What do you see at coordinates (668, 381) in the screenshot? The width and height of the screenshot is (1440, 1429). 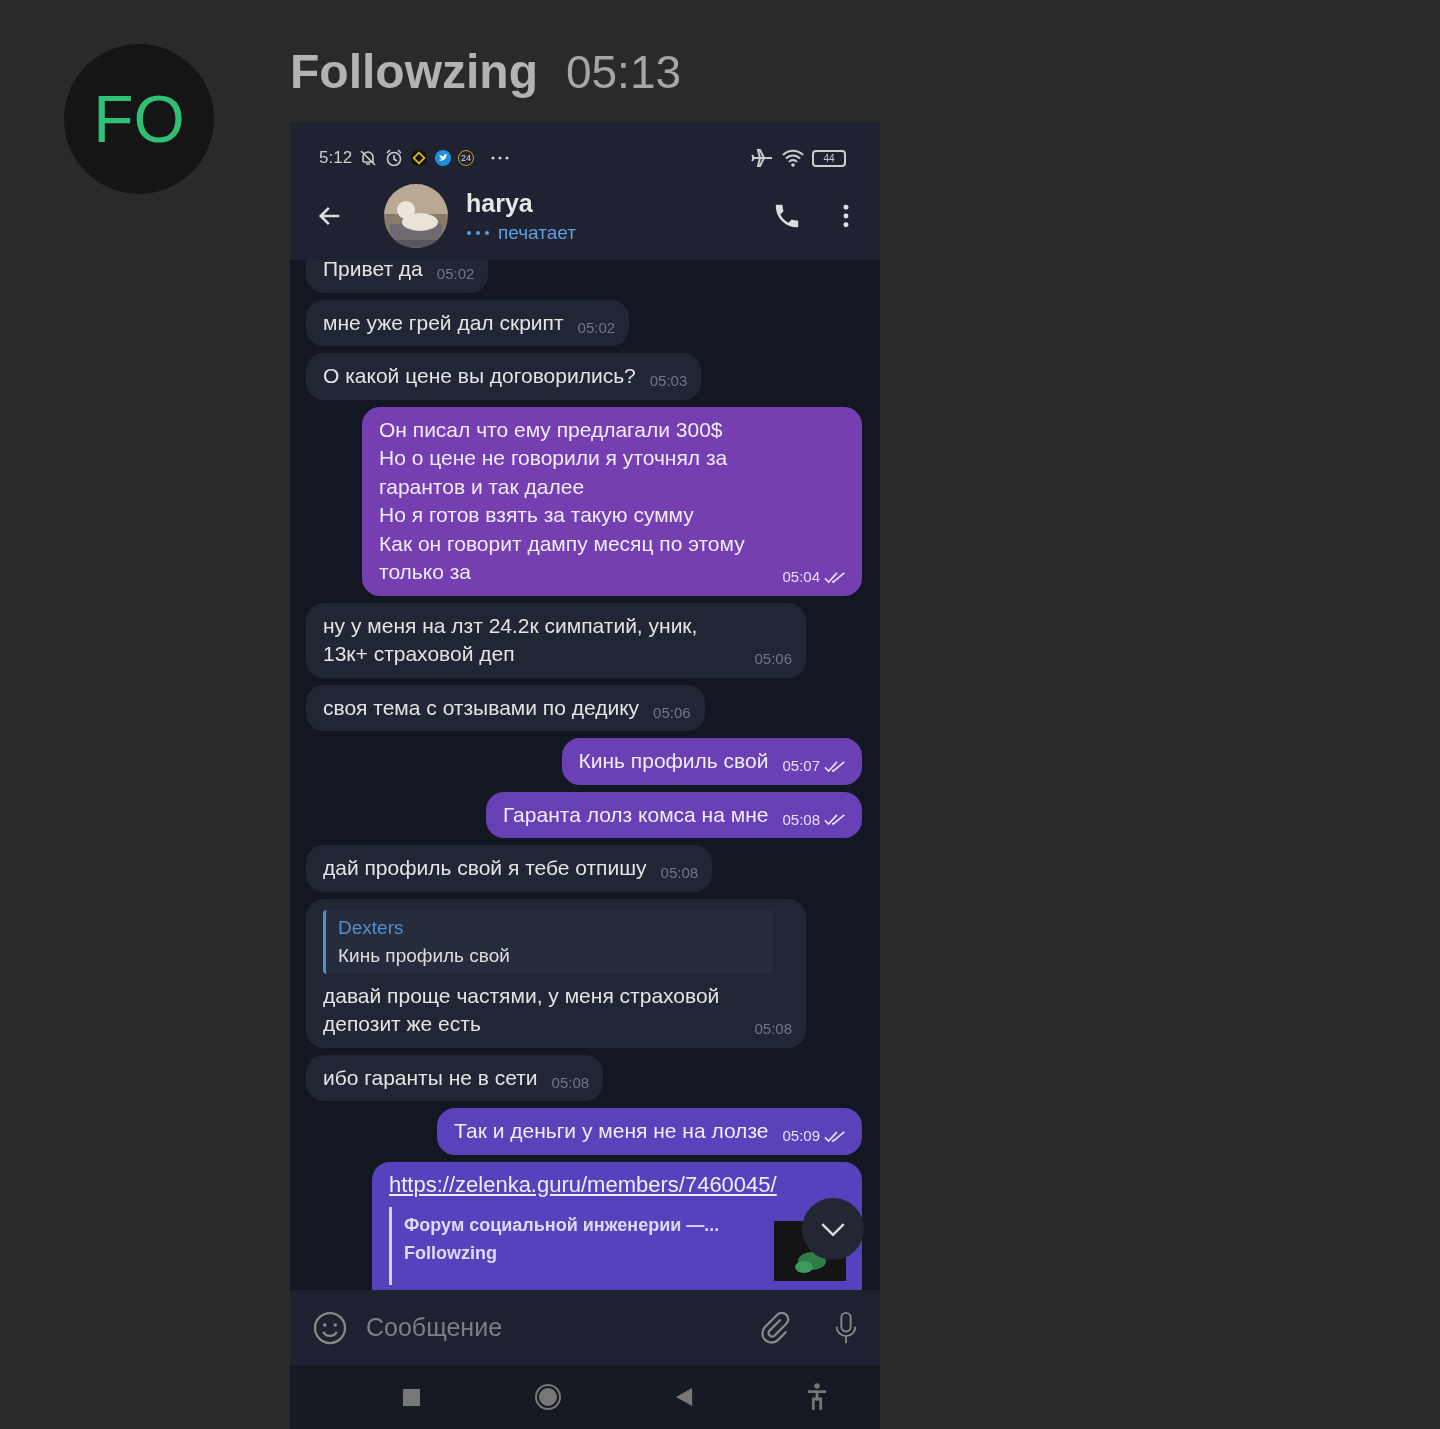 I see `message-time: 05:03` at bounding box center [668, 381].